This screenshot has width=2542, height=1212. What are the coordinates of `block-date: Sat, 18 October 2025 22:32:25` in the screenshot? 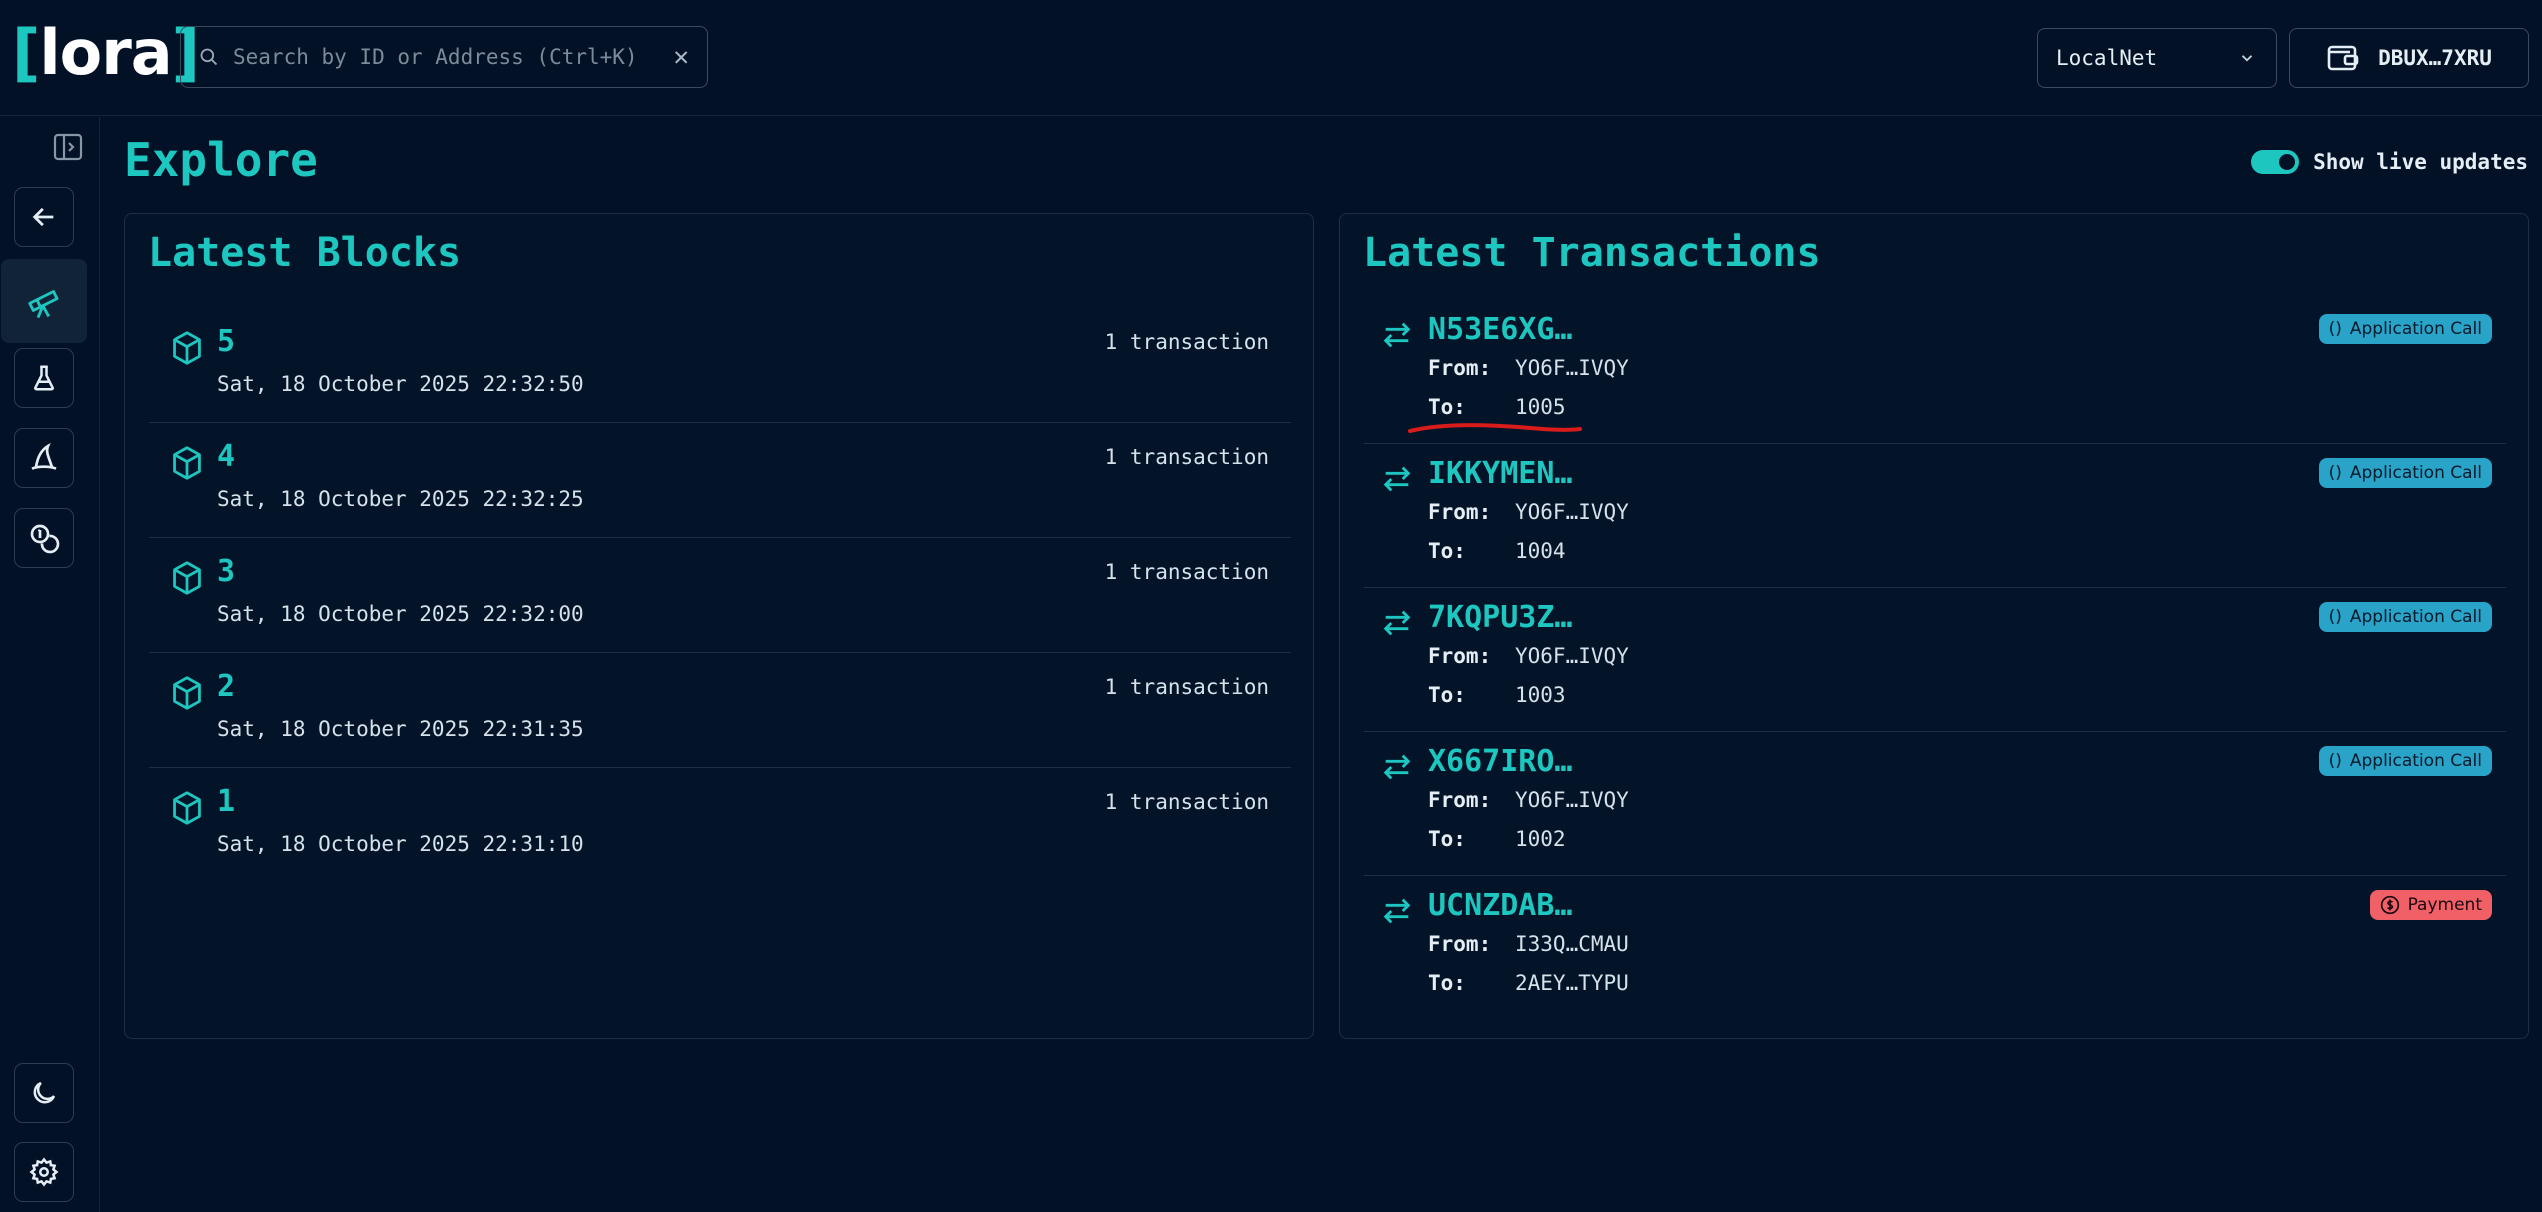 It's located at (400, 499).